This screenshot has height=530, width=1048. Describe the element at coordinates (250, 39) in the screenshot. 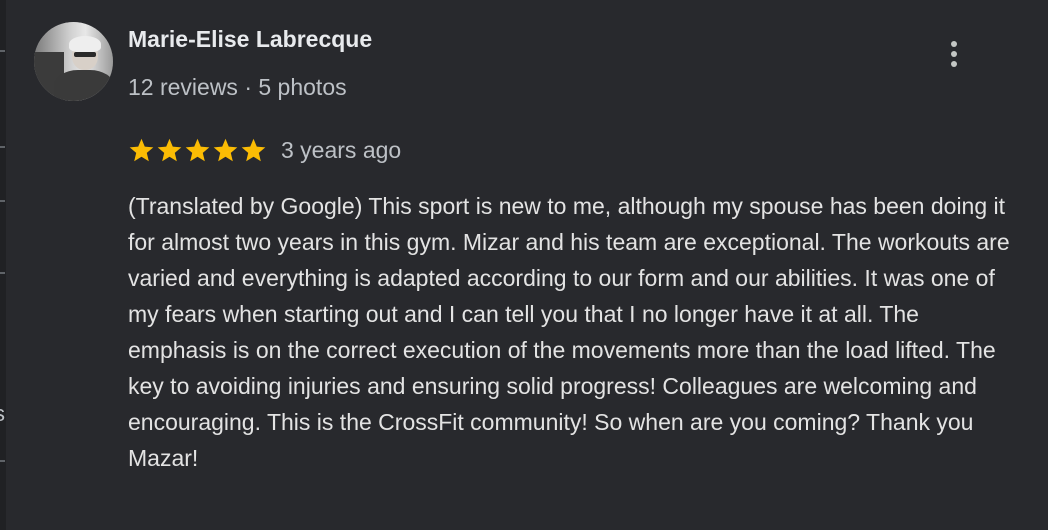

I see `reviewer-name: Marie-Elise Labrecque` at that location.